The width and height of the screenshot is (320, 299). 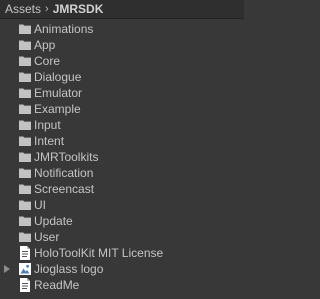 What do you see at coordinates (122, 77) in the screenshot?
I see `list-item: Dialogue` at bounding box center [122, 77].